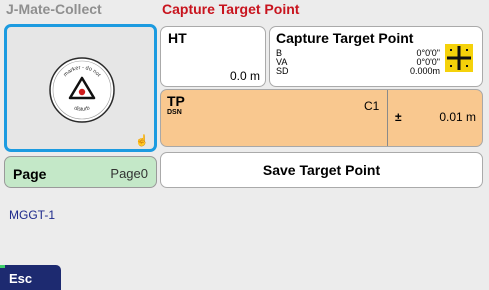 This screenshot has height=290, width=489. I want to click on tp-code: C1, so click(372, 106).